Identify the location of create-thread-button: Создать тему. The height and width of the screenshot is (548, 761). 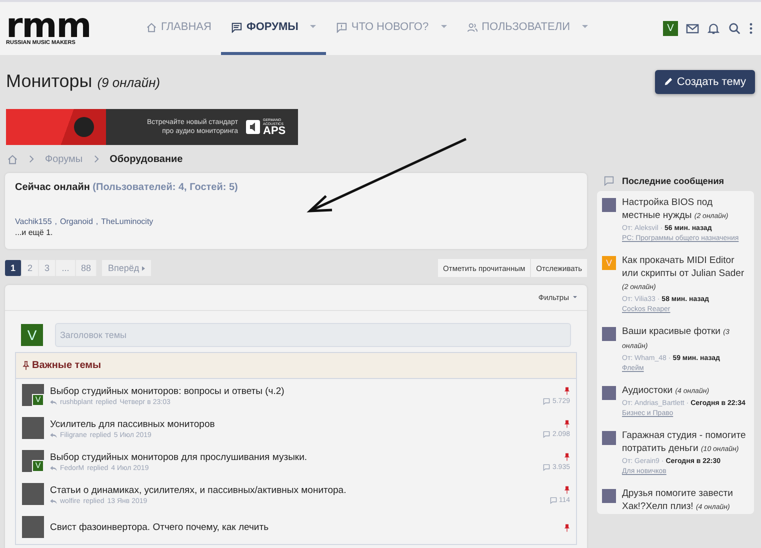
(704, 82).